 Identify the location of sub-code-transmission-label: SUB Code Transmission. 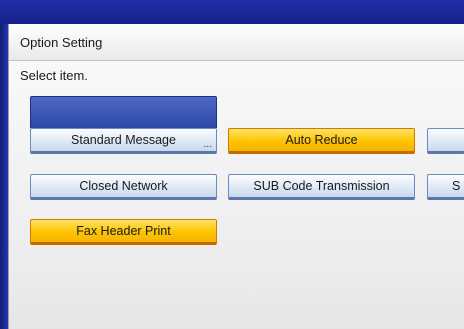
(321, 186).